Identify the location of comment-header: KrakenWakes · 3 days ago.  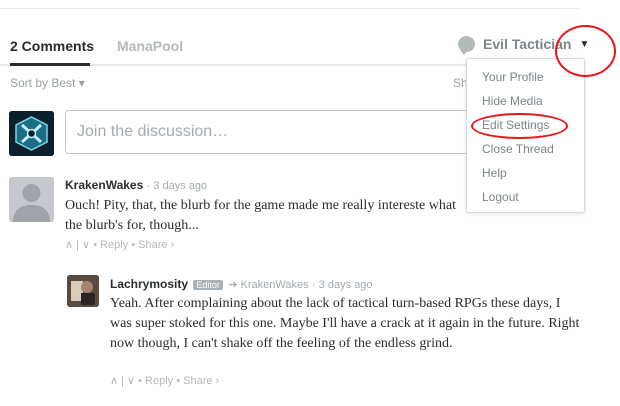
(136, 185).